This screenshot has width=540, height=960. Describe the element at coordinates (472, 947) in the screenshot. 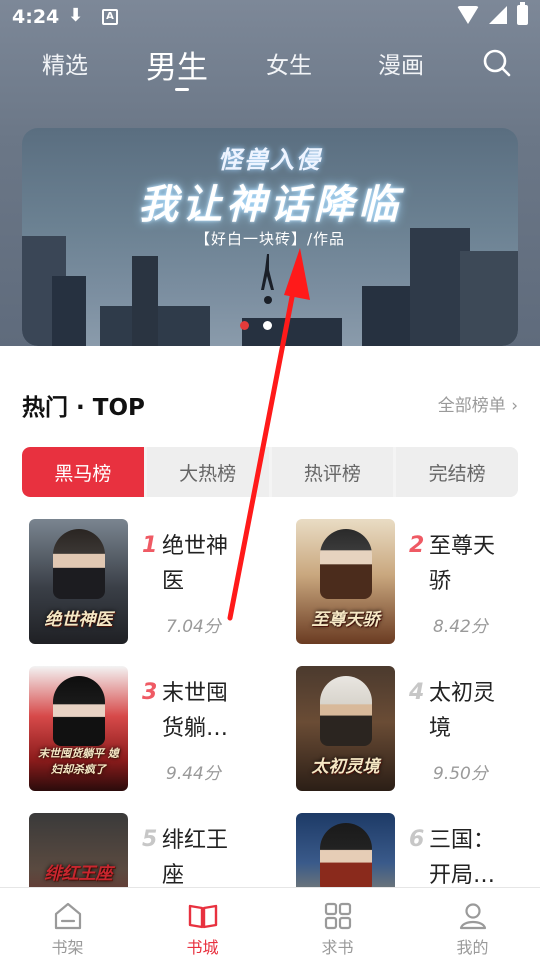

I see `nav-profile-label: 我的` at that location.